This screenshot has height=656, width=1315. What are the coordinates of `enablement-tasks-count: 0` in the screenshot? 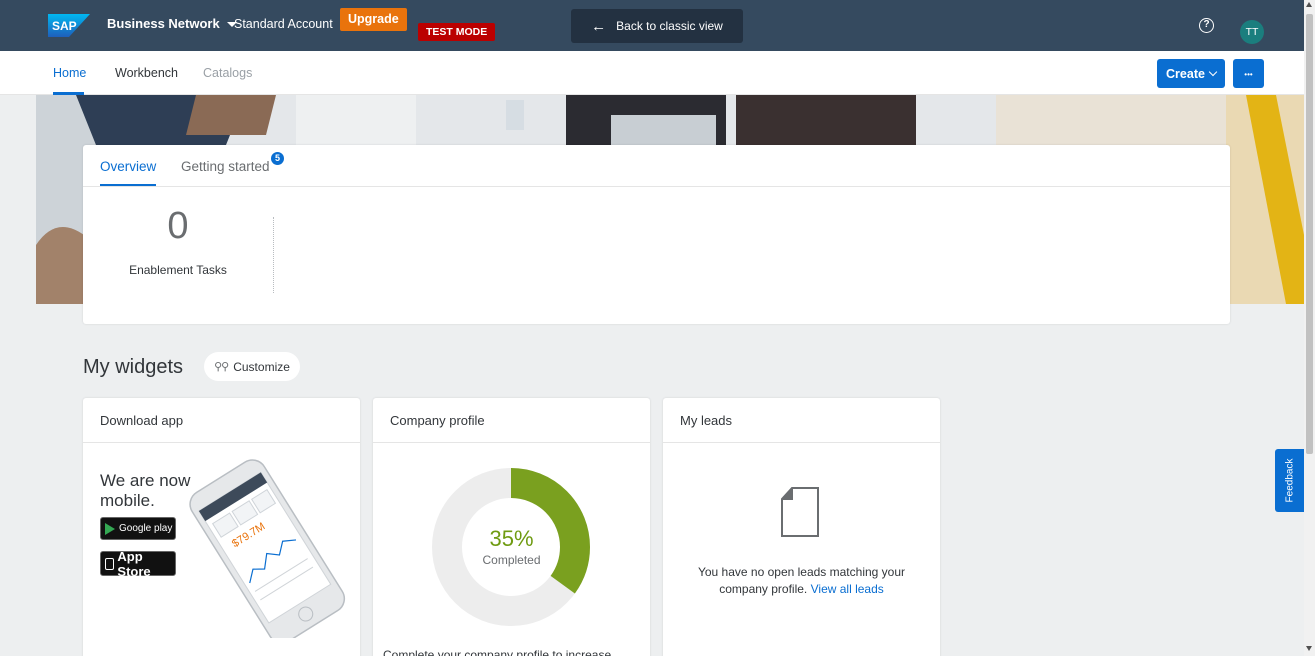 It's located at (178, 226).